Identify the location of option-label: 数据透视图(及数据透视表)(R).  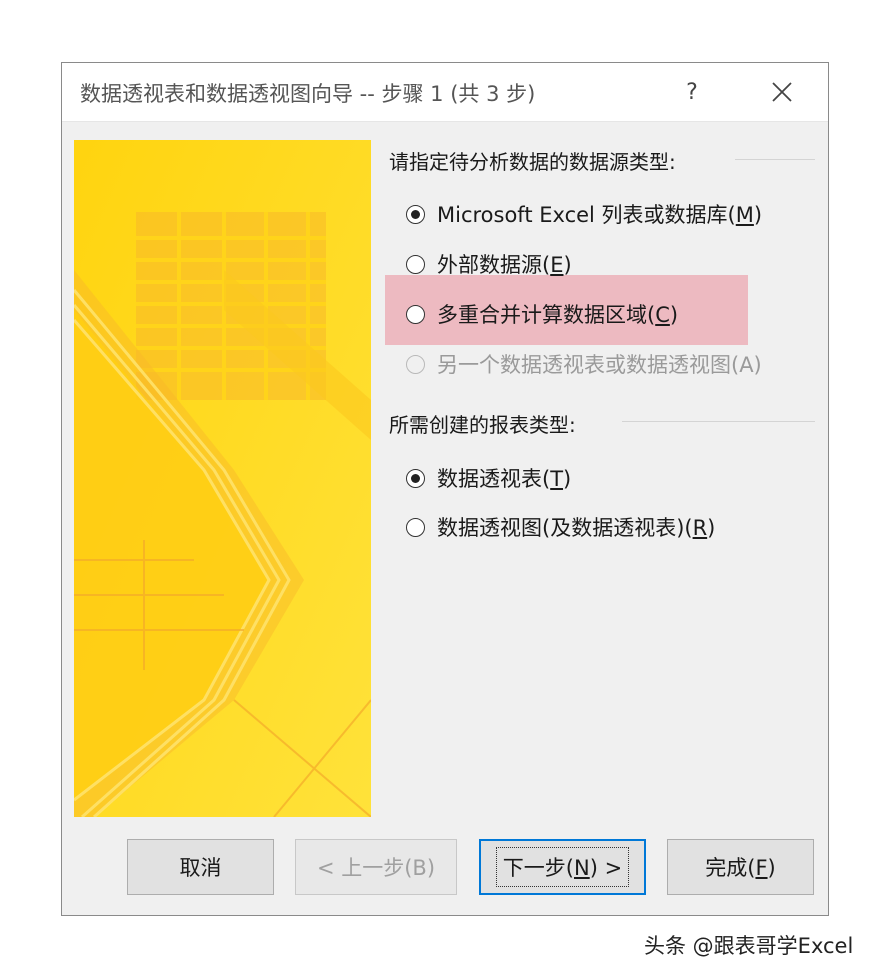
(576, 528).